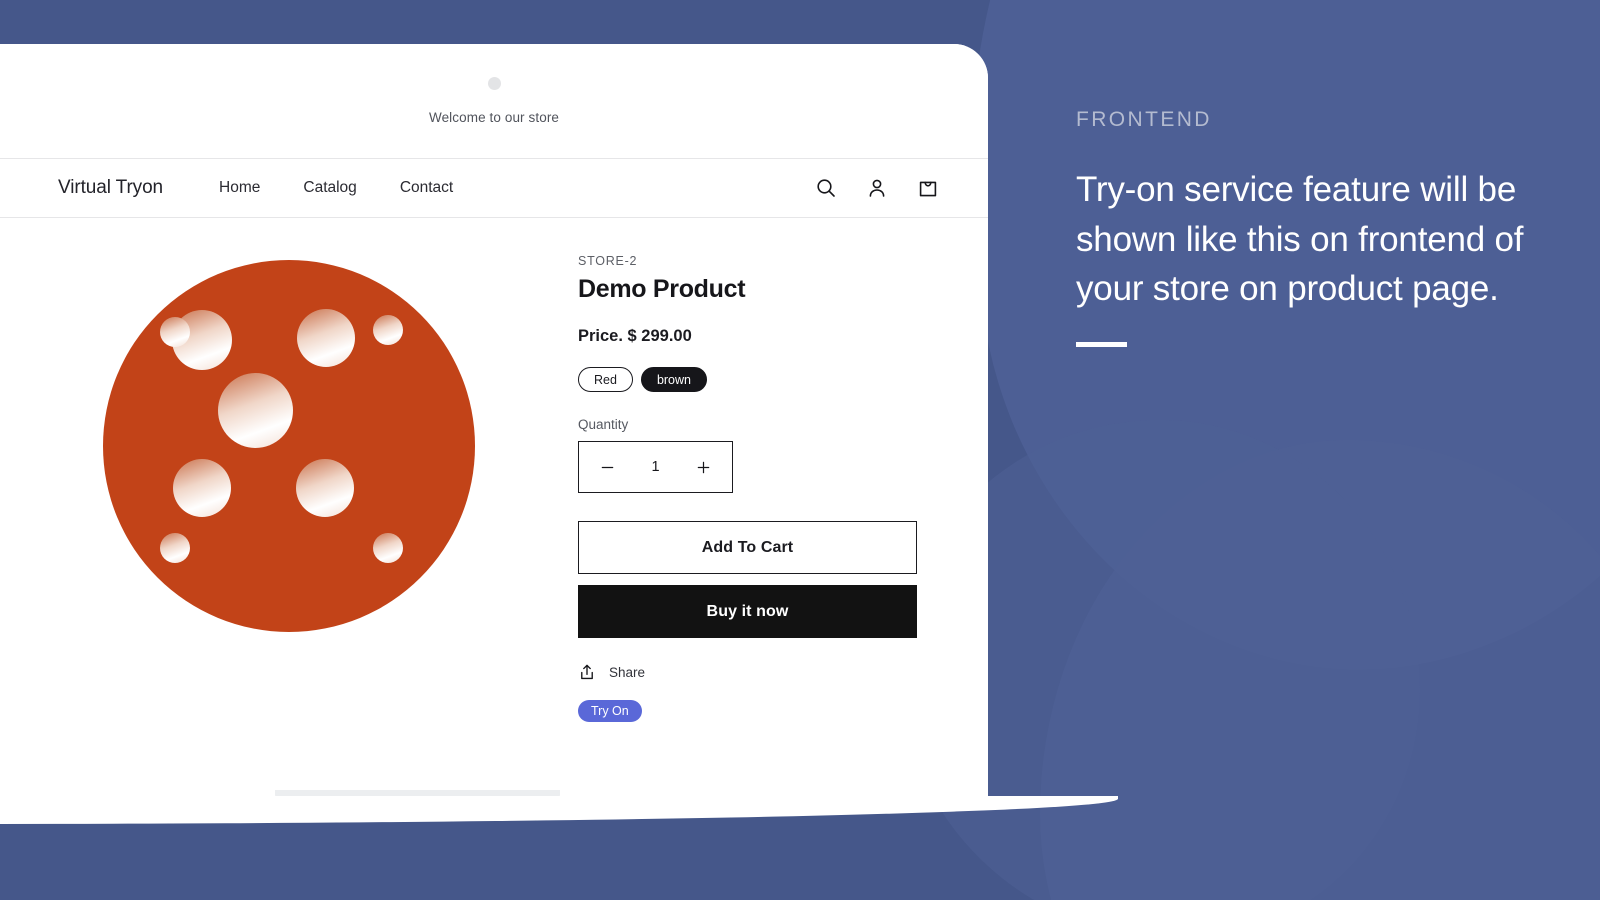 The image size is (1600, 900). I want to click on try-on-button: Try On, so click(610, 711).